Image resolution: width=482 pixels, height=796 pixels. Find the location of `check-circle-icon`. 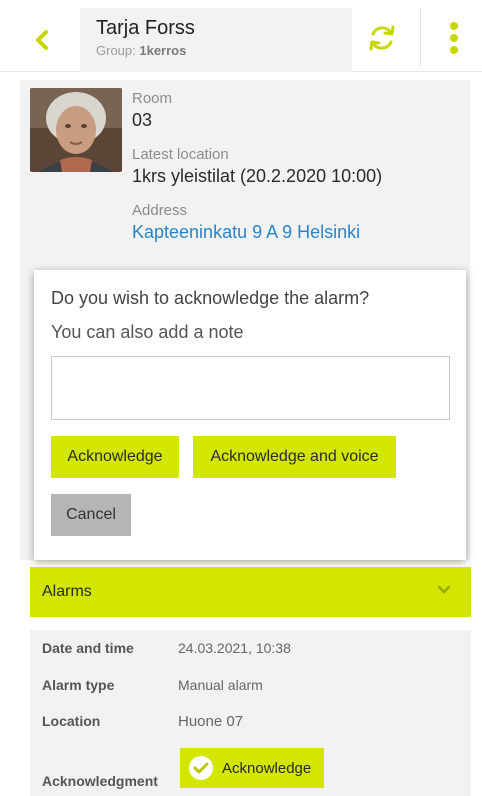

check-circle-icon is located at coordinates (201, 768).